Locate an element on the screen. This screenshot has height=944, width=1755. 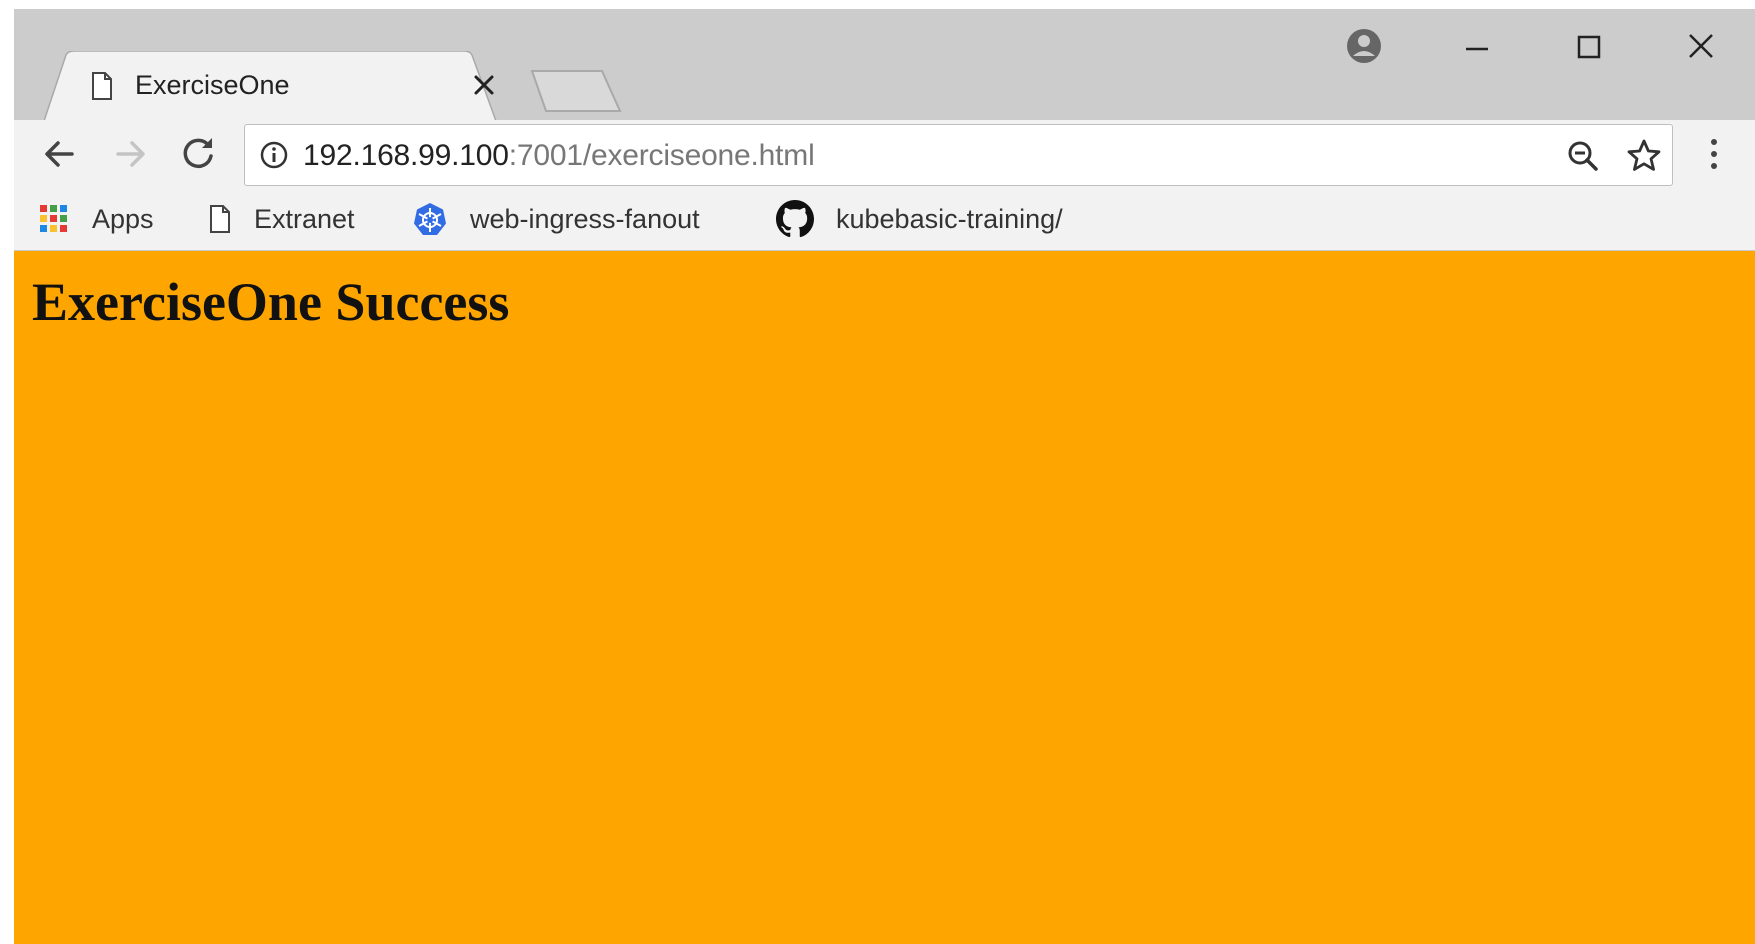
bookmark-label: web-ingress-fanout is located at coordinates (585, 218).